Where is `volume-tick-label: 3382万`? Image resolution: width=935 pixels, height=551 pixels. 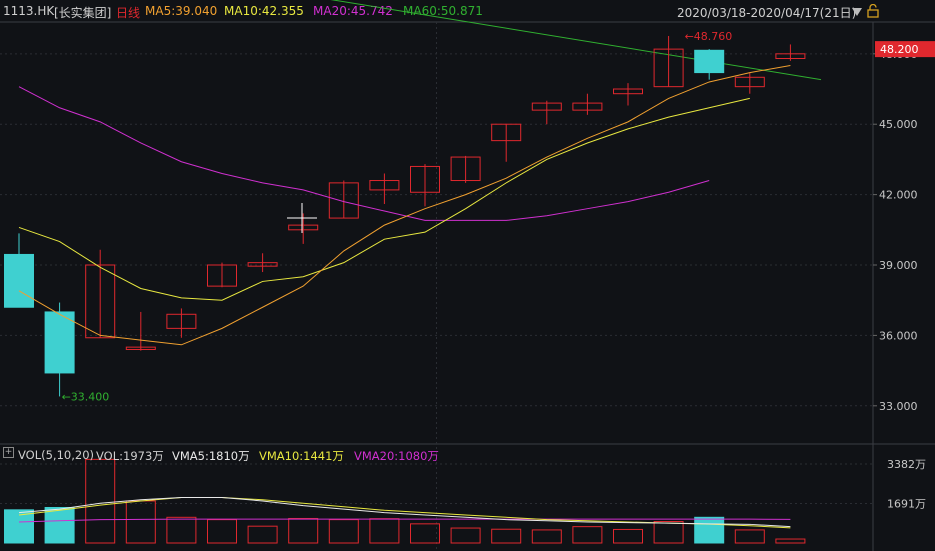
volume-tick-label: 3382万 is located at coordinates (906, 464).